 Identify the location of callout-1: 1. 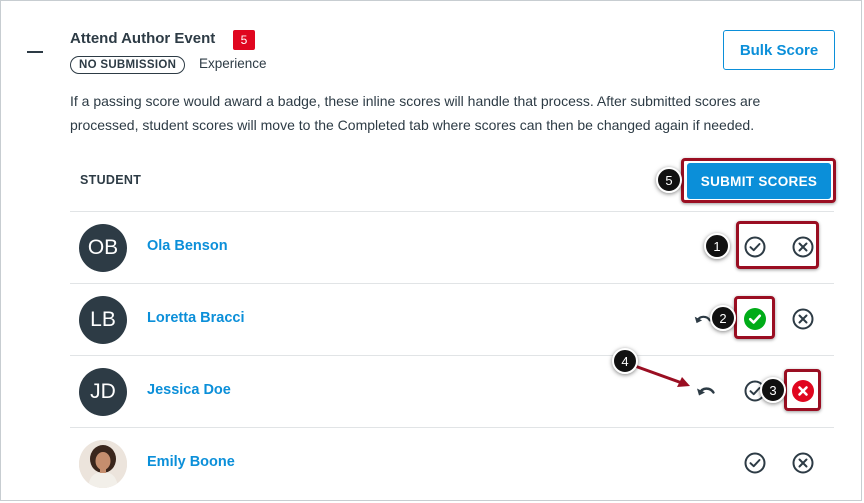
(717, 246).